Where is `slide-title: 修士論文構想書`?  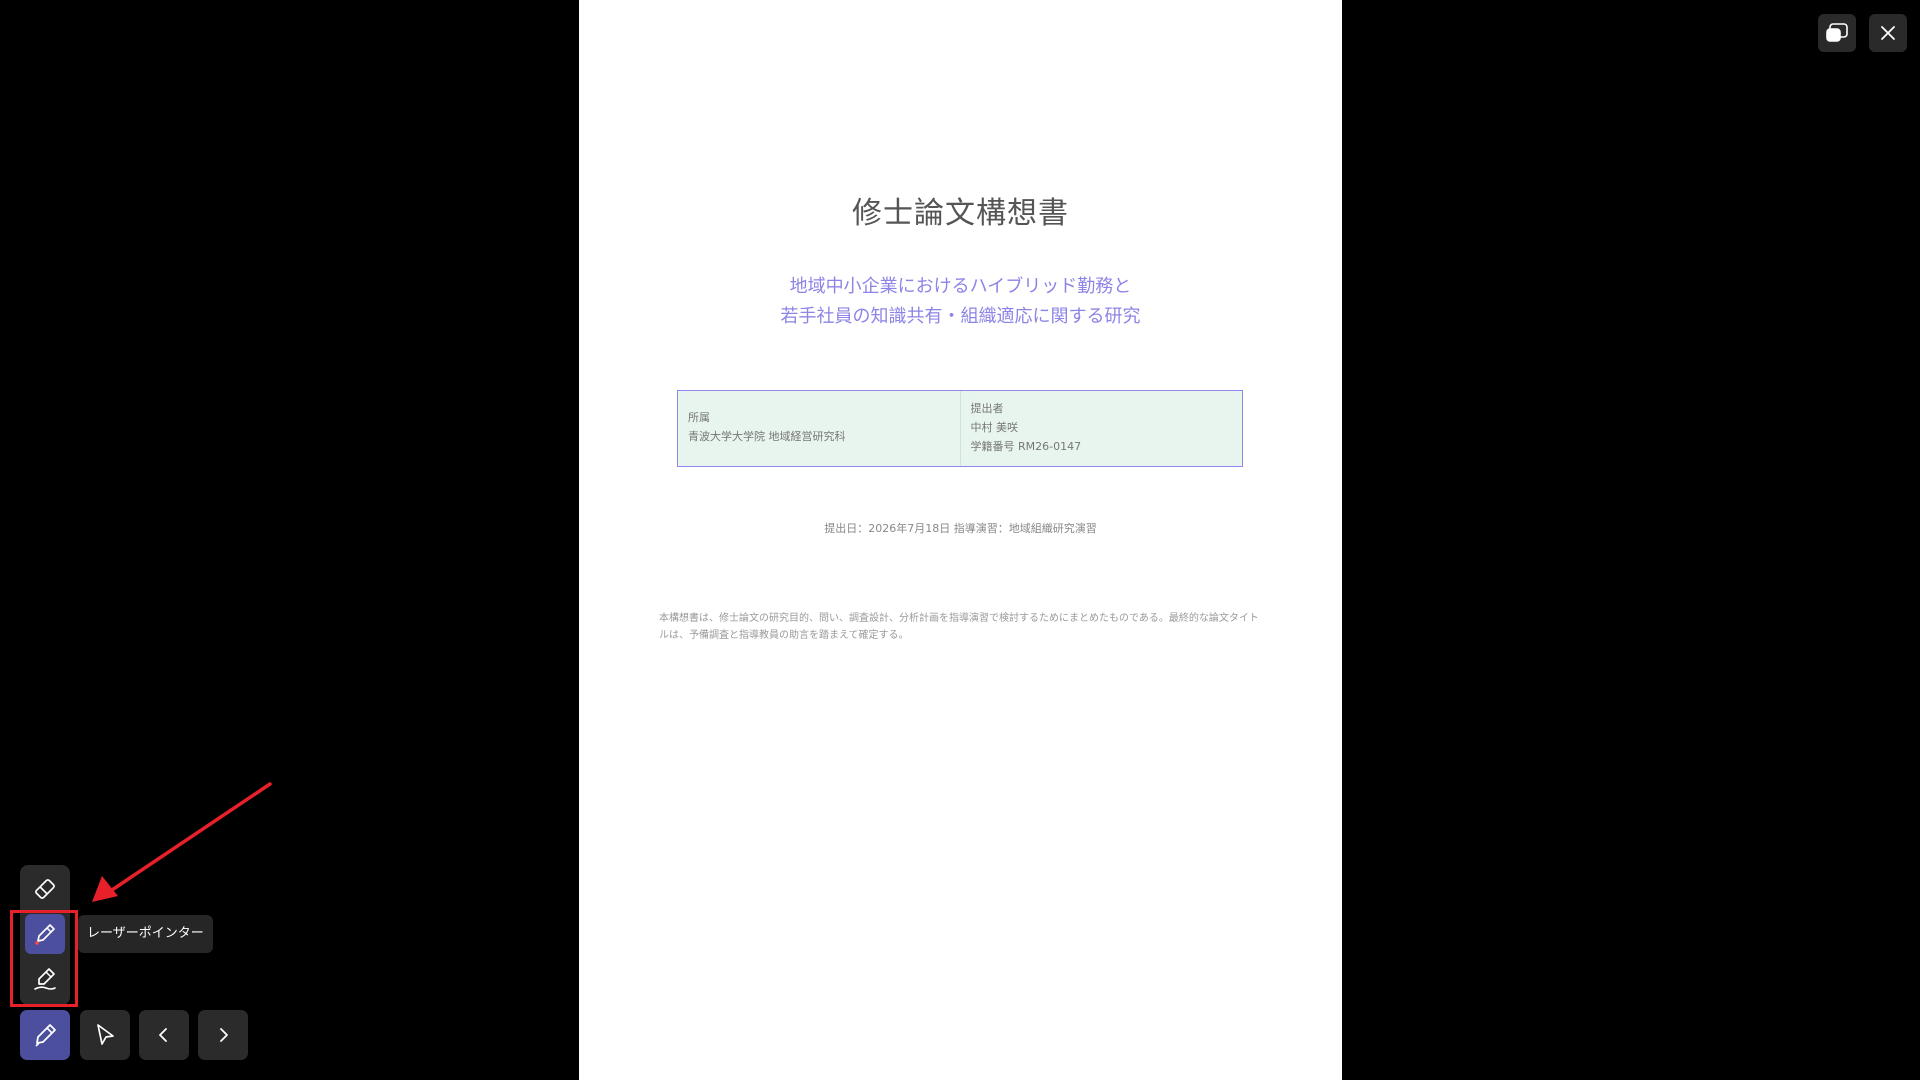
slide-title: 修士論文構想書 is located at coordinates (960, 213).